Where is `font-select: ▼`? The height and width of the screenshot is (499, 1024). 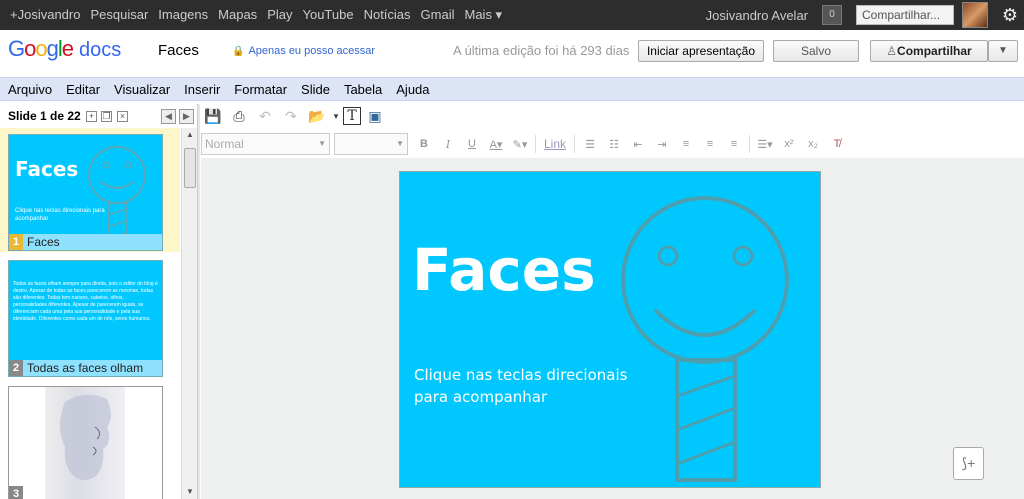
font-select: ▼ is located at coordinates (371, 144).